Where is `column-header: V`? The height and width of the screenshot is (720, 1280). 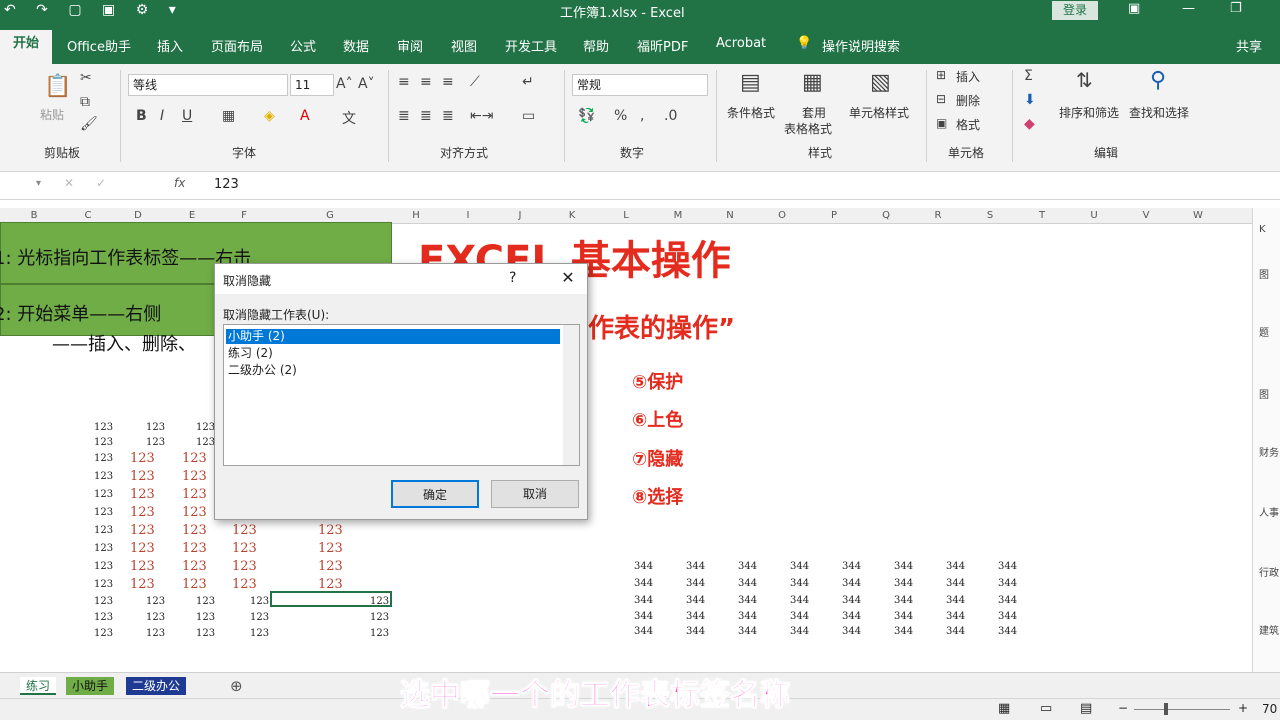 column-header: V is located at coordinates (1146, 215).